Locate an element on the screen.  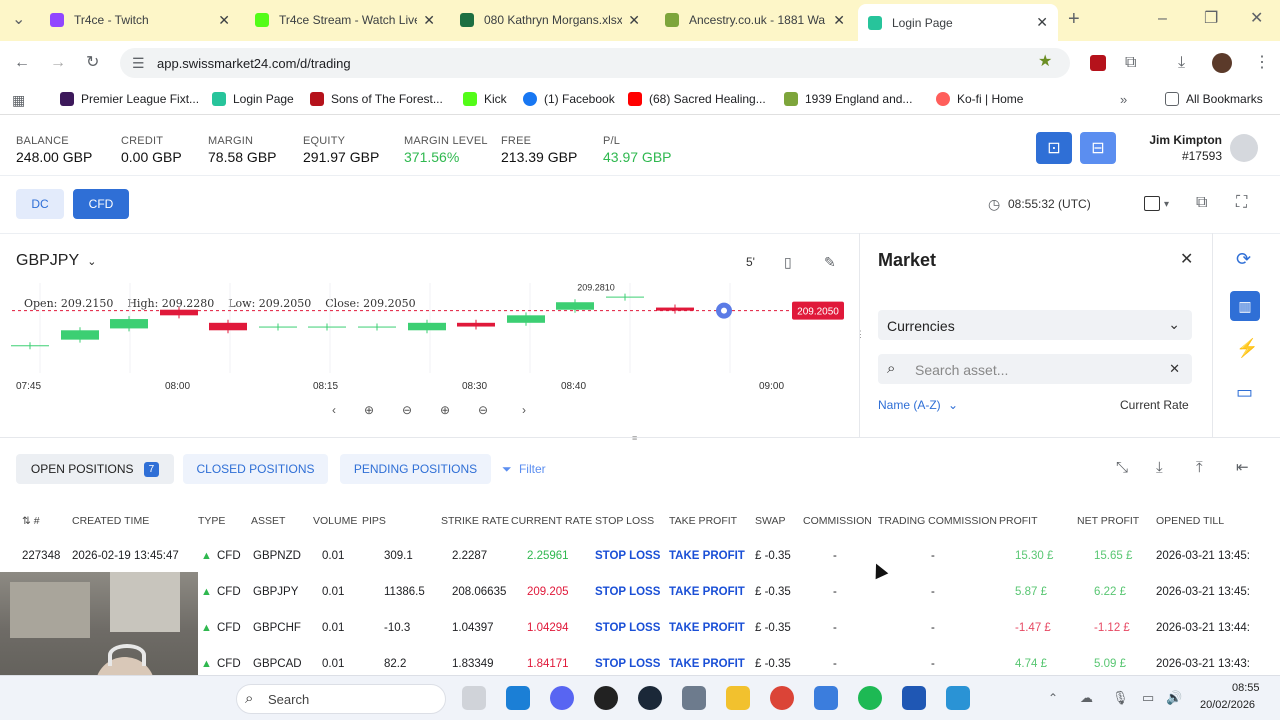
clear-search-icon: ✕ is located at coordinates (1174, 369).